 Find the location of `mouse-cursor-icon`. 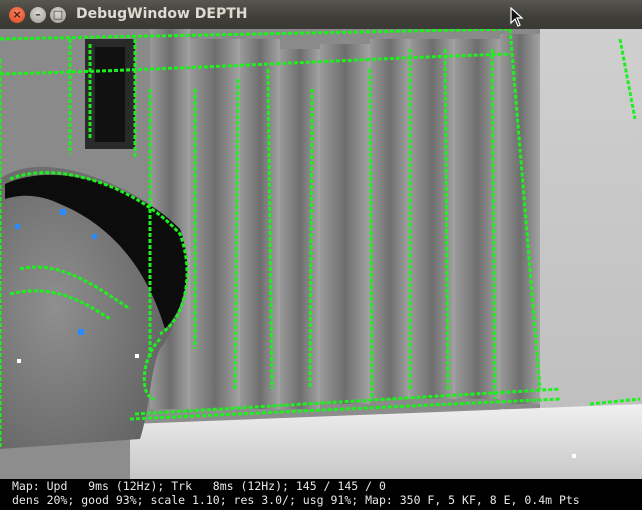

mouse-cursor-icon is located at coordinates (517, 17).